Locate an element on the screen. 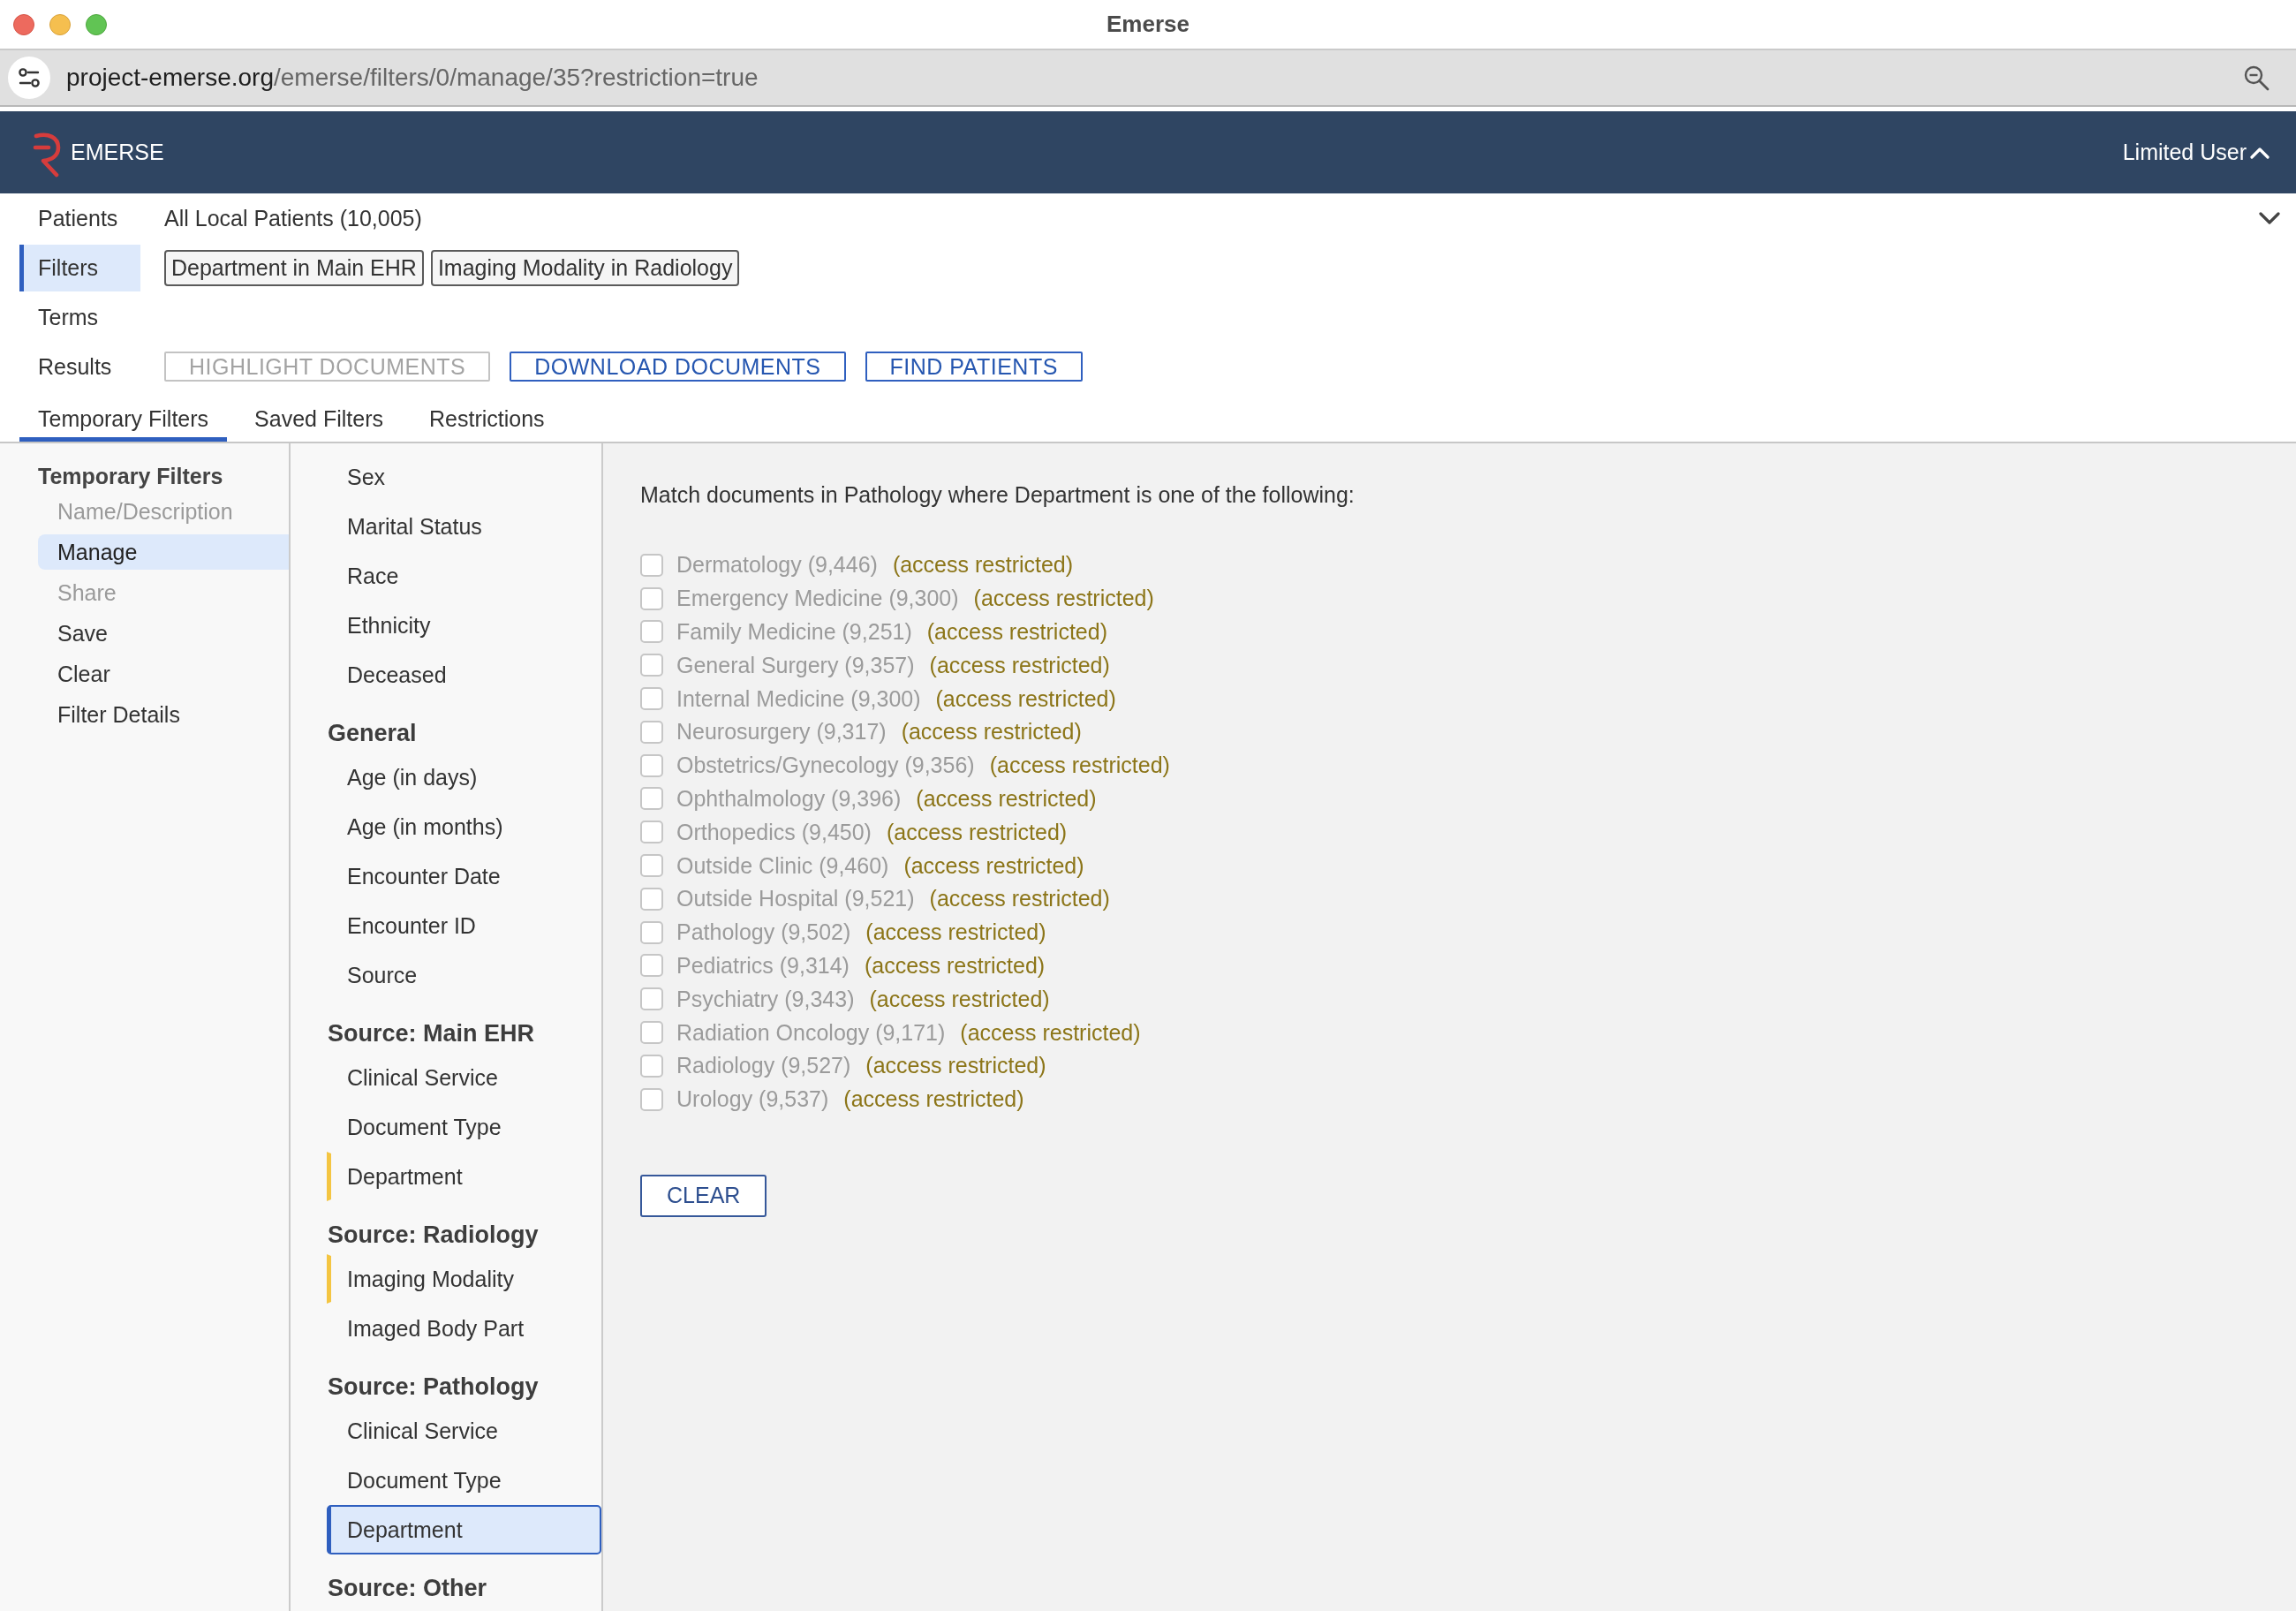 Image resolution: width=2296 pixels, height=1611 pixels. field-list-item: Department is located at coordinates (464, 1529).